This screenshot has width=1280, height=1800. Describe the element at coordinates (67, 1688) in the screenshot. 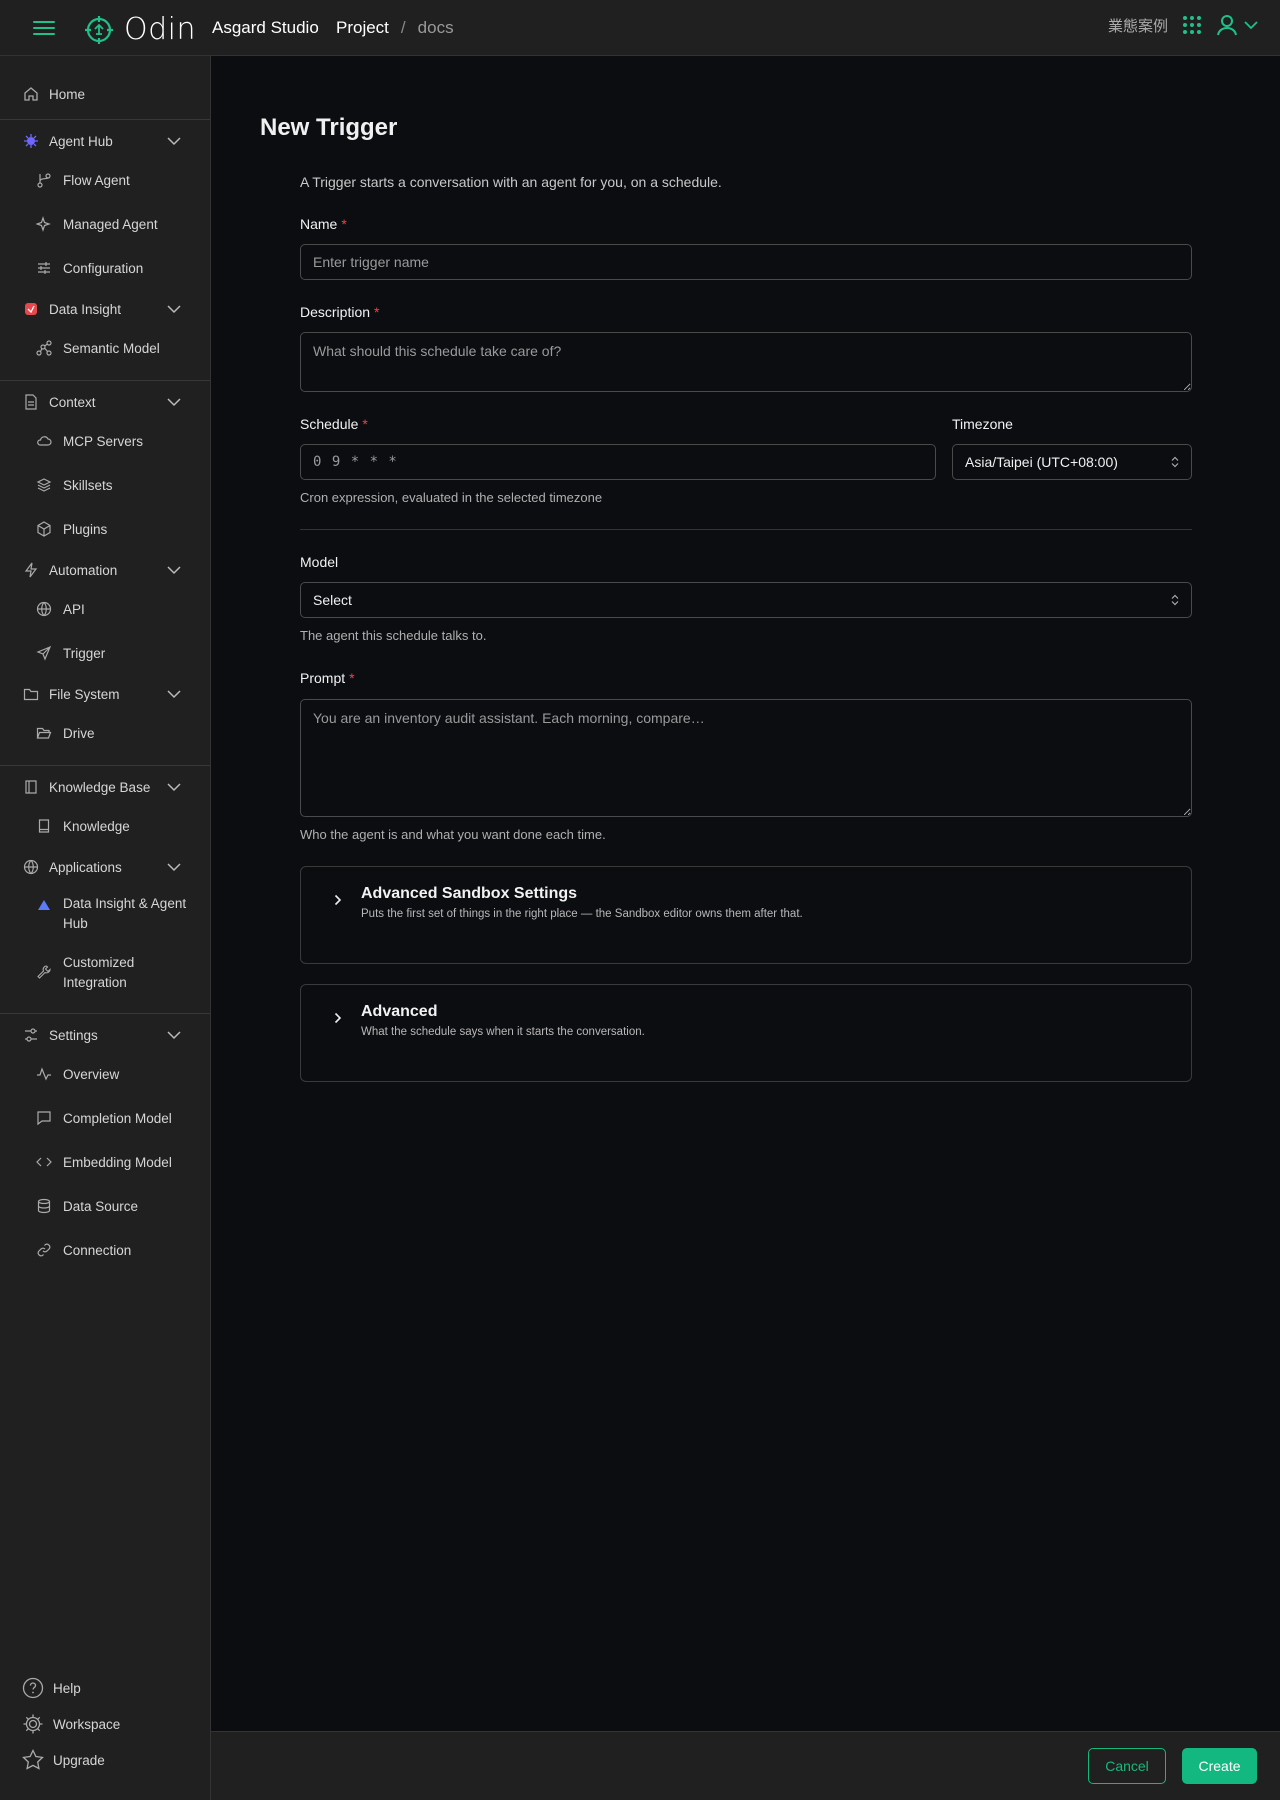

I see `sidebar-item-label: Help` at that location.